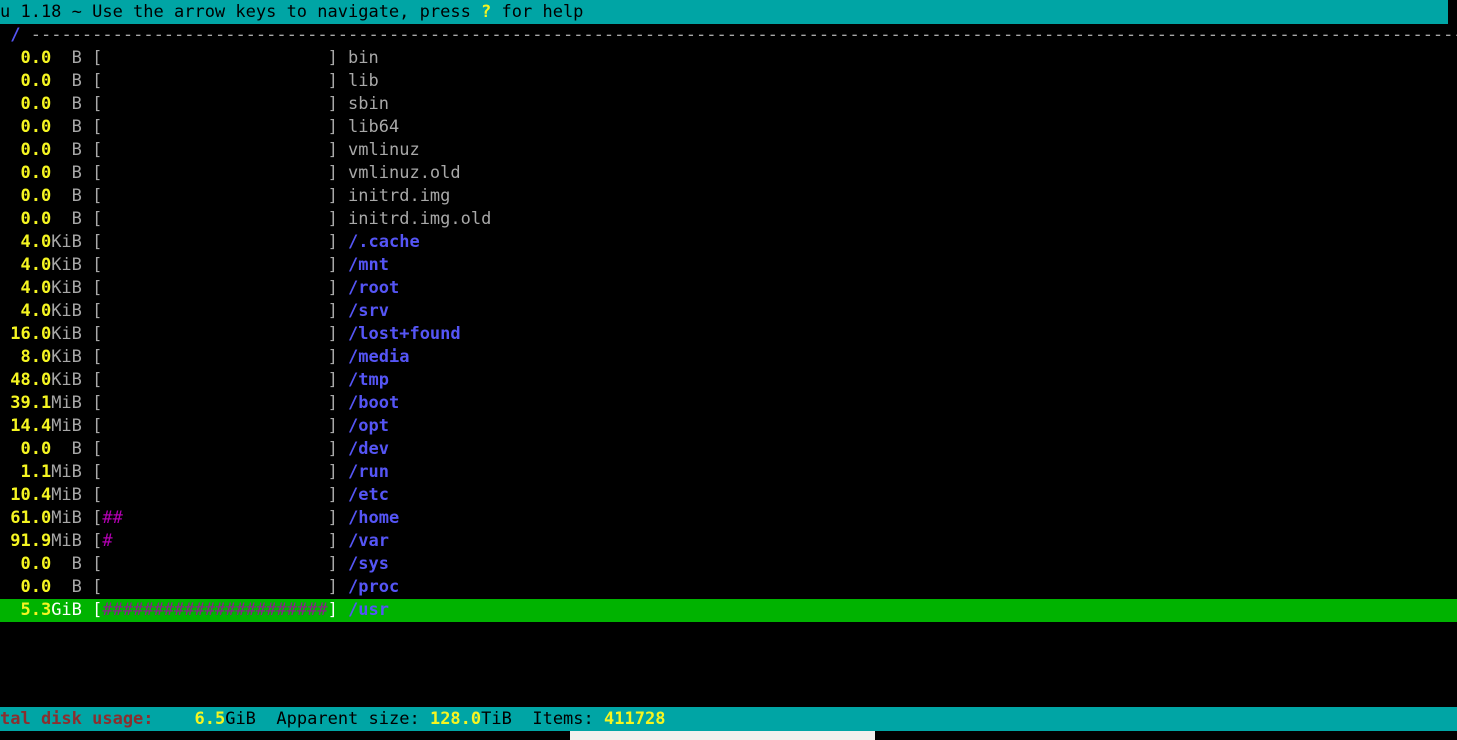 Image resolution: width=1457 pixels, height=740 pixels. Describe the element at coordinates (399, 196) in the screenshot. I see `row-entry-name: initrd.img` at that location.